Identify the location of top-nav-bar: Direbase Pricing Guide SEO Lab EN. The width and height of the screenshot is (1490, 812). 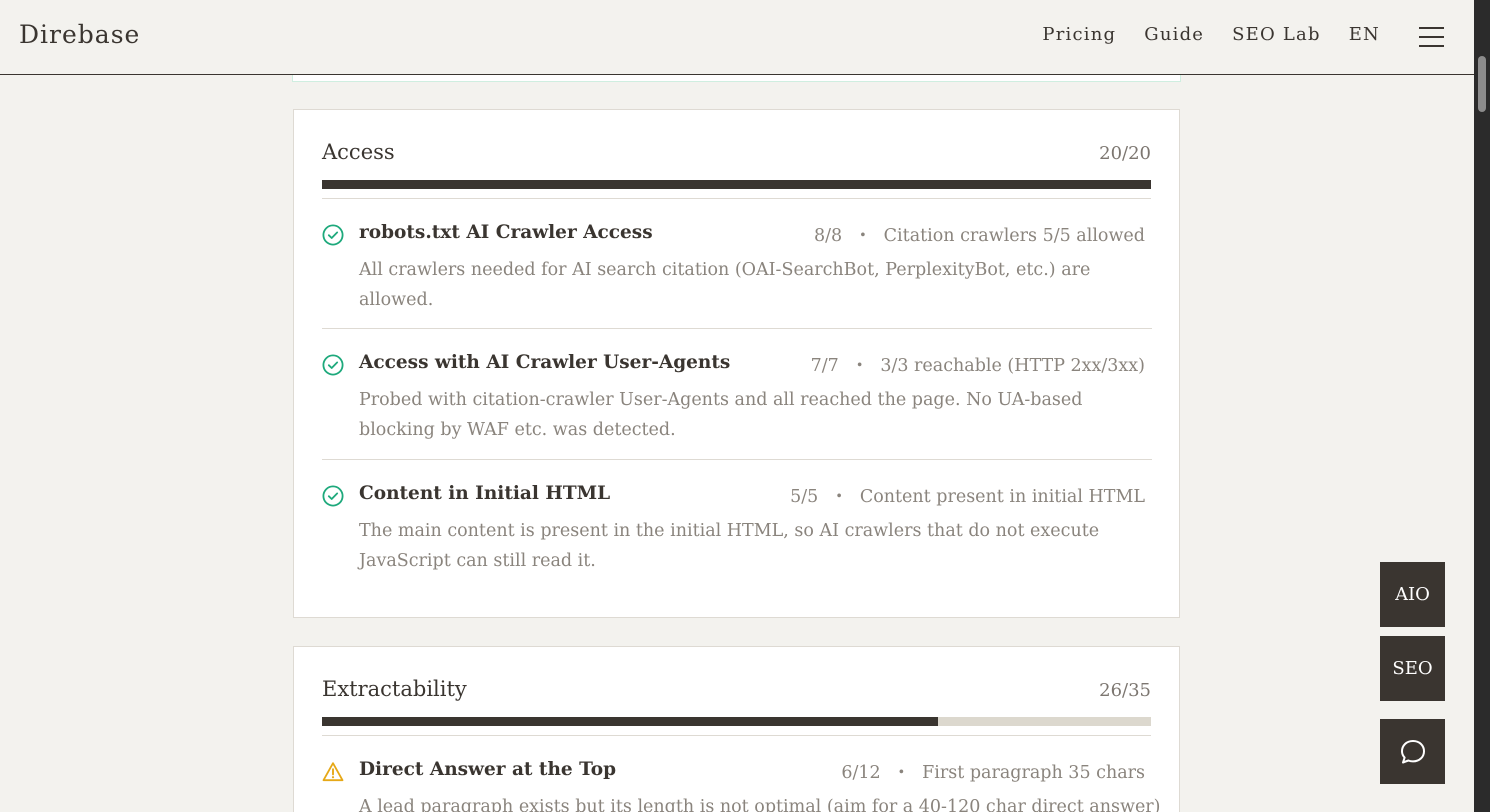
(737, 37).